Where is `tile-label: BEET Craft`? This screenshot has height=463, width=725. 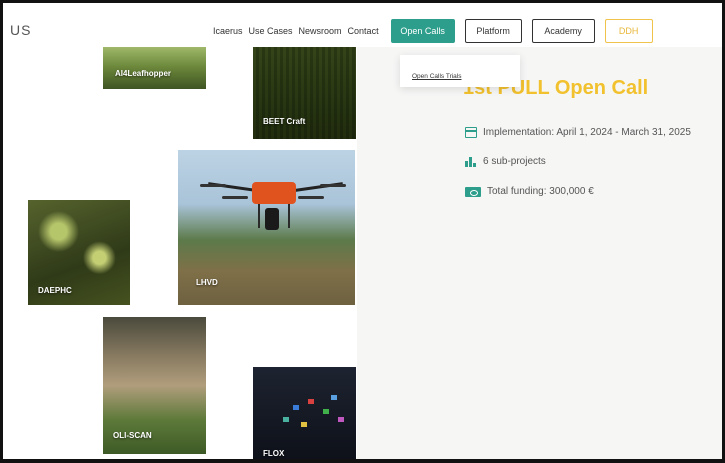
tile-label: BEET Craft is located at coordinates (284, 121).